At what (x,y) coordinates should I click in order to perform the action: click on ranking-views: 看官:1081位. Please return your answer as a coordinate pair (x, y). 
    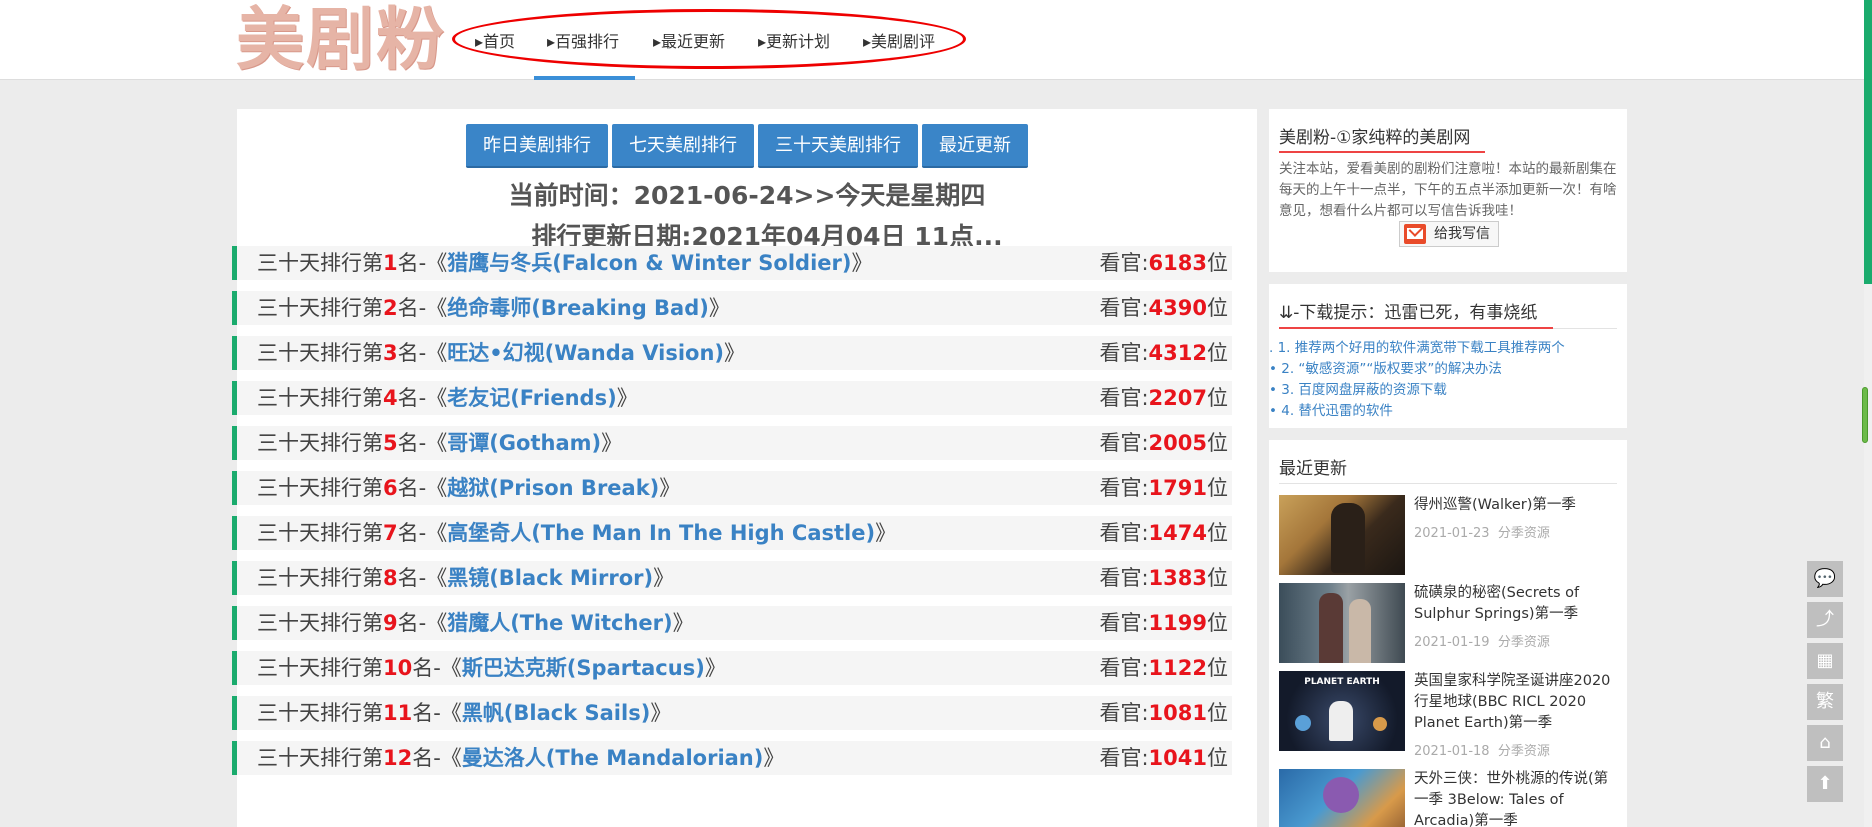
    Looking at the image, I should click on (1163, 713).